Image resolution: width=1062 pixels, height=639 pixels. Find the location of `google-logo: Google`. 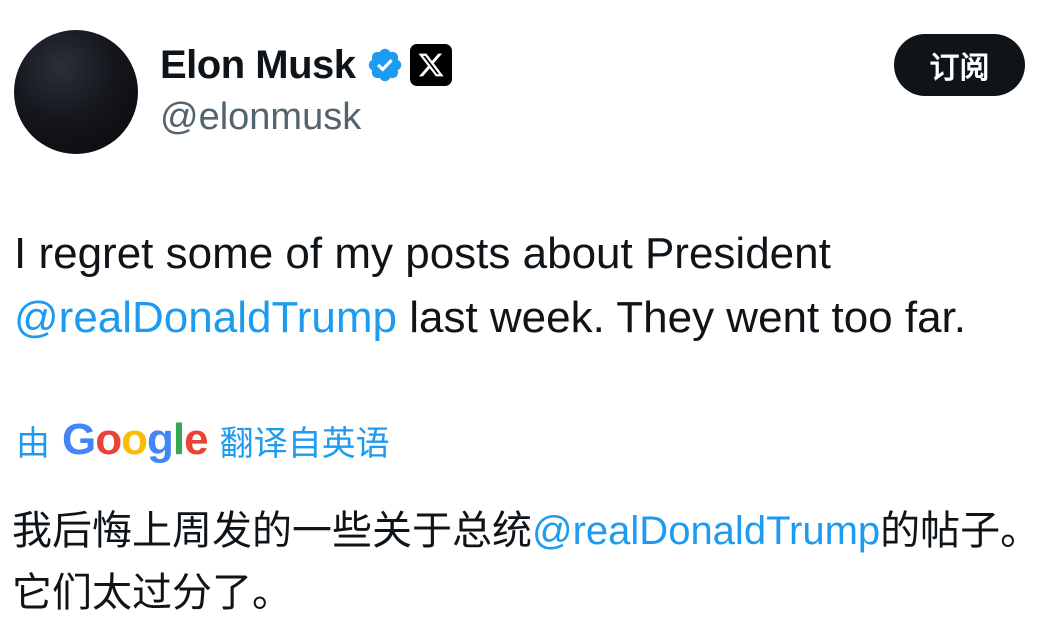

google-logo: Google is located at coordinates (135, 439).